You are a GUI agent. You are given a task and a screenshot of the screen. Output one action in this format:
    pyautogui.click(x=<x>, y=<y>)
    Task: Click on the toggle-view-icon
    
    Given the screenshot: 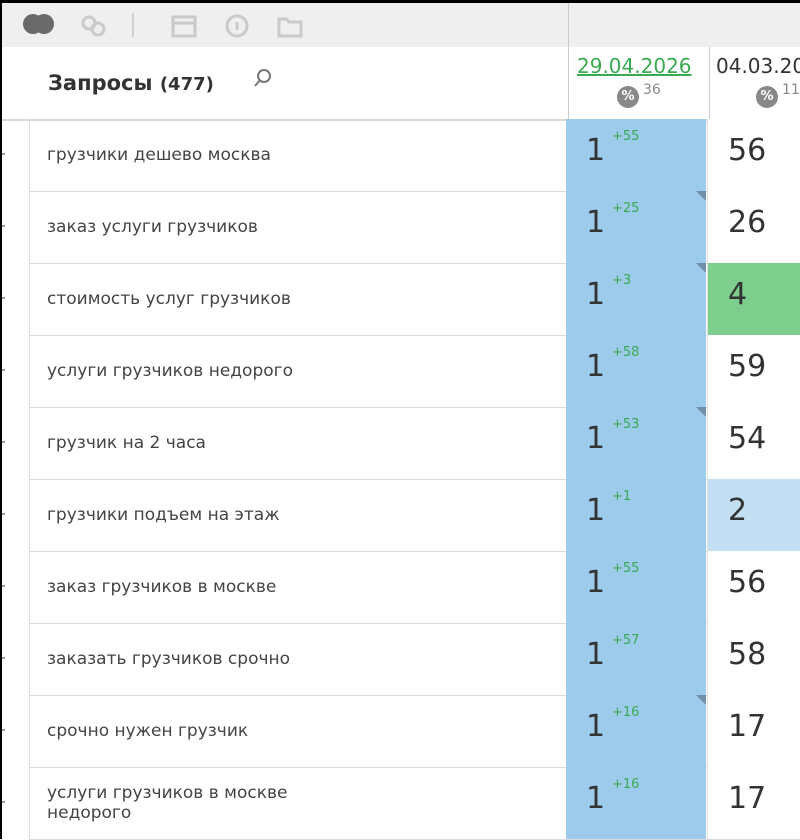 What is the action you would take?
    pyautogui.click(x=39, y=24)
    